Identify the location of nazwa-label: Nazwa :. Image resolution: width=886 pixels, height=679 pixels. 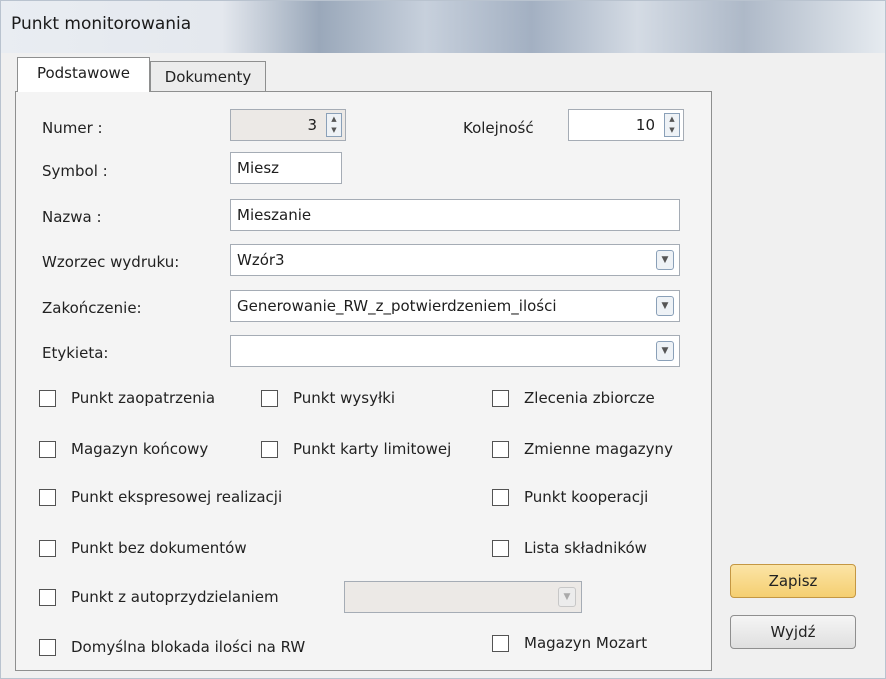
(72, 217).